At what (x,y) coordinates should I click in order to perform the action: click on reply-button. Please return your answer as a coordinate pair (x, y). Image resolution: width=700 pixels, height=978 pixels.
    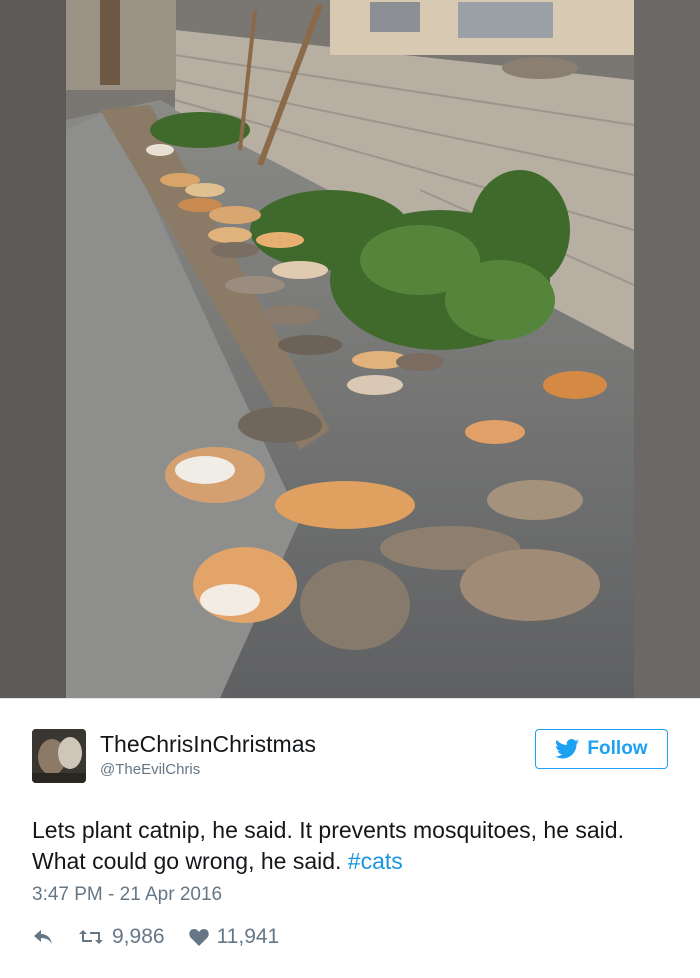
    Looking at the image, I should click on (43, 937).